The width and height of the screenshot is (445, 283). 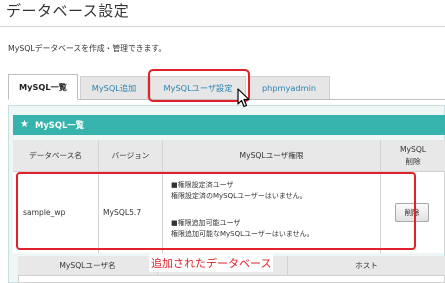 I want to click on page-title: データベース設定, so click(x=68, y=11).